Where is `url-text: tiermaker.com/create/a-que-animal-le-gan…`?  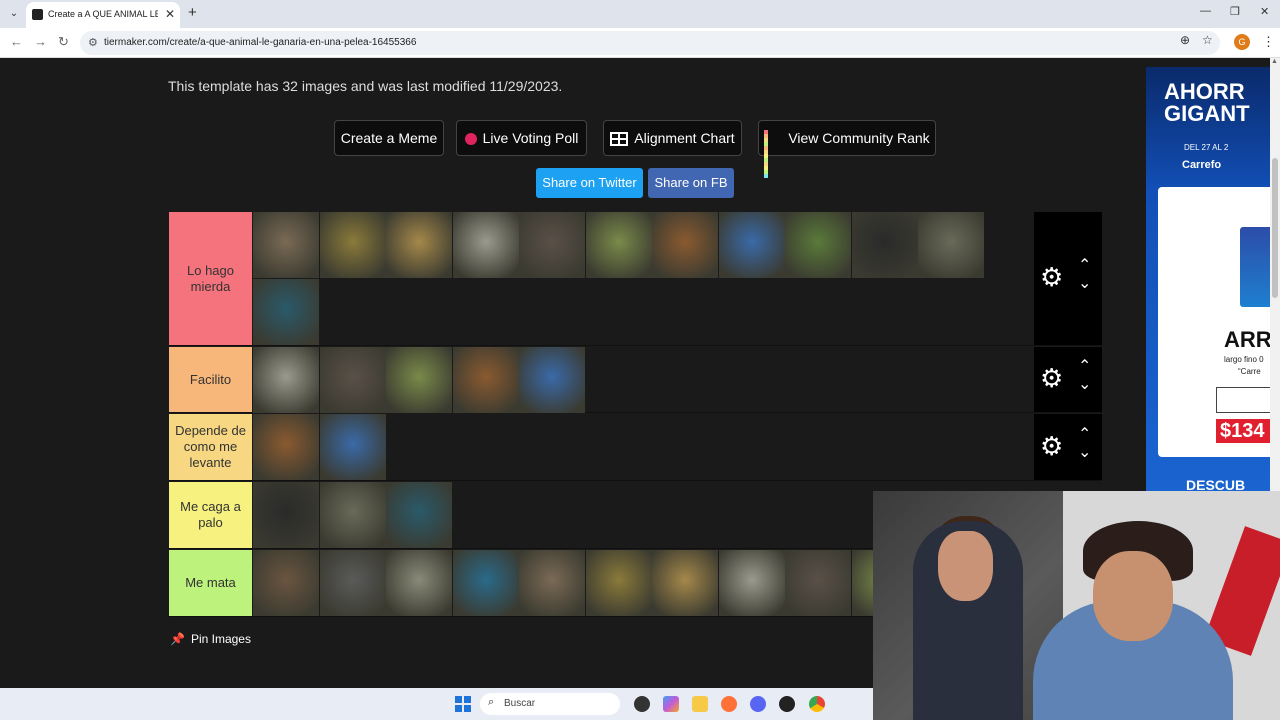
url-text: tiermaker.com/create/a-que-animal-le-gan… is located at coordinates (260, 42).